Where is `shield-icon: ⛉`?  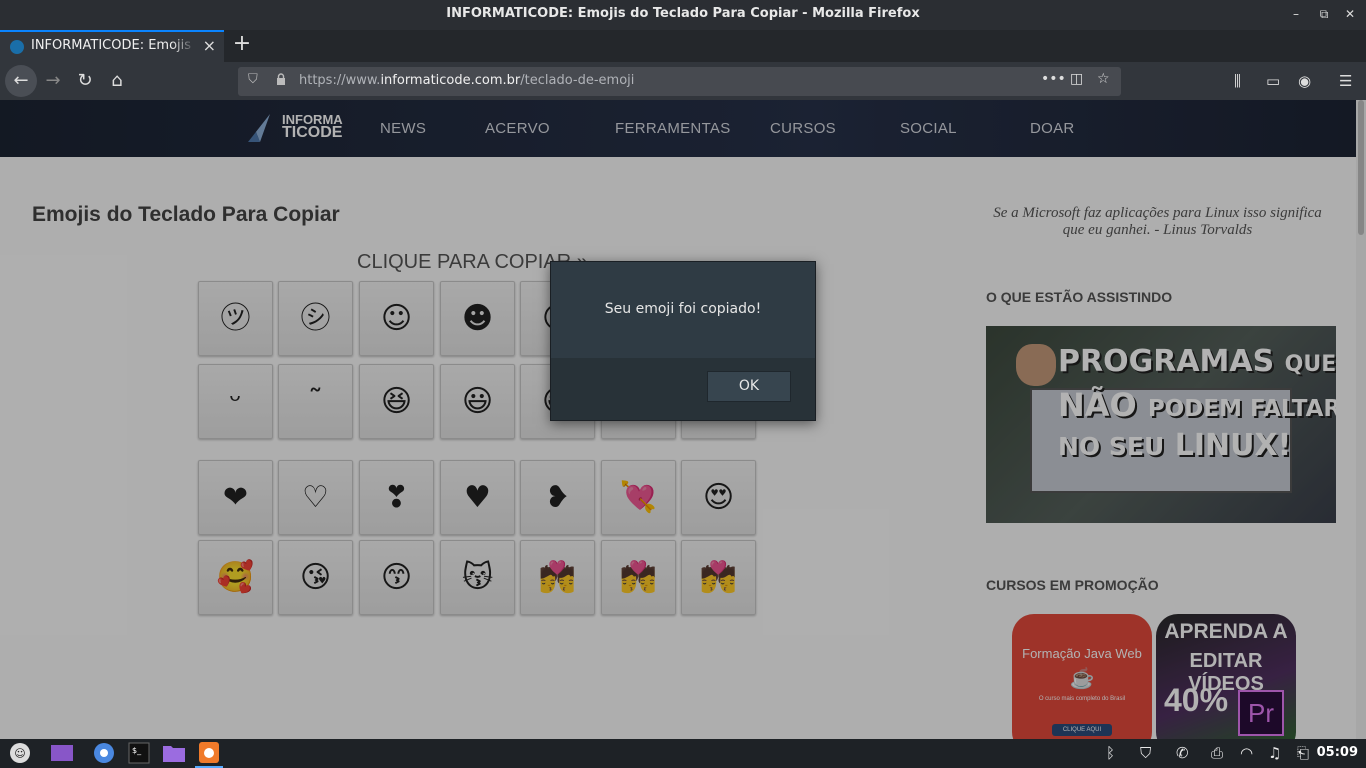 shield-icon: ⛉ is located at coordinates (1145, 753).